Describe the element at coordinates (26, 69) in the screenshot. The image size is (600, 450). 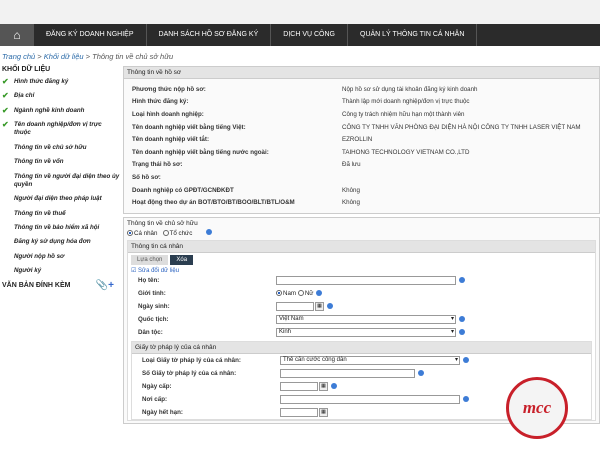
I see `sidebar-title: KHỐI DỮ LIỆU` at that location.